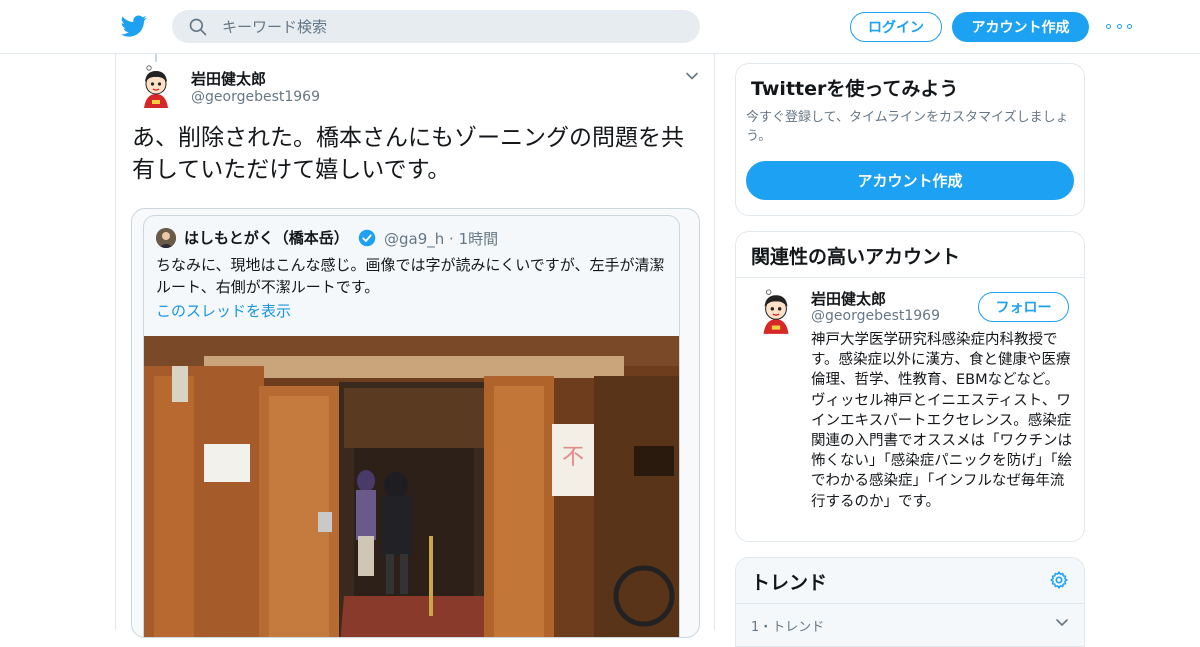 Image resolution: width=1200 pixels, height=647 pixels. What do you see at coordinates (855, 89) in the screenshot?
I see `signup-card-title: Twitterを使ってみよう` at bounding box center [855, 89].